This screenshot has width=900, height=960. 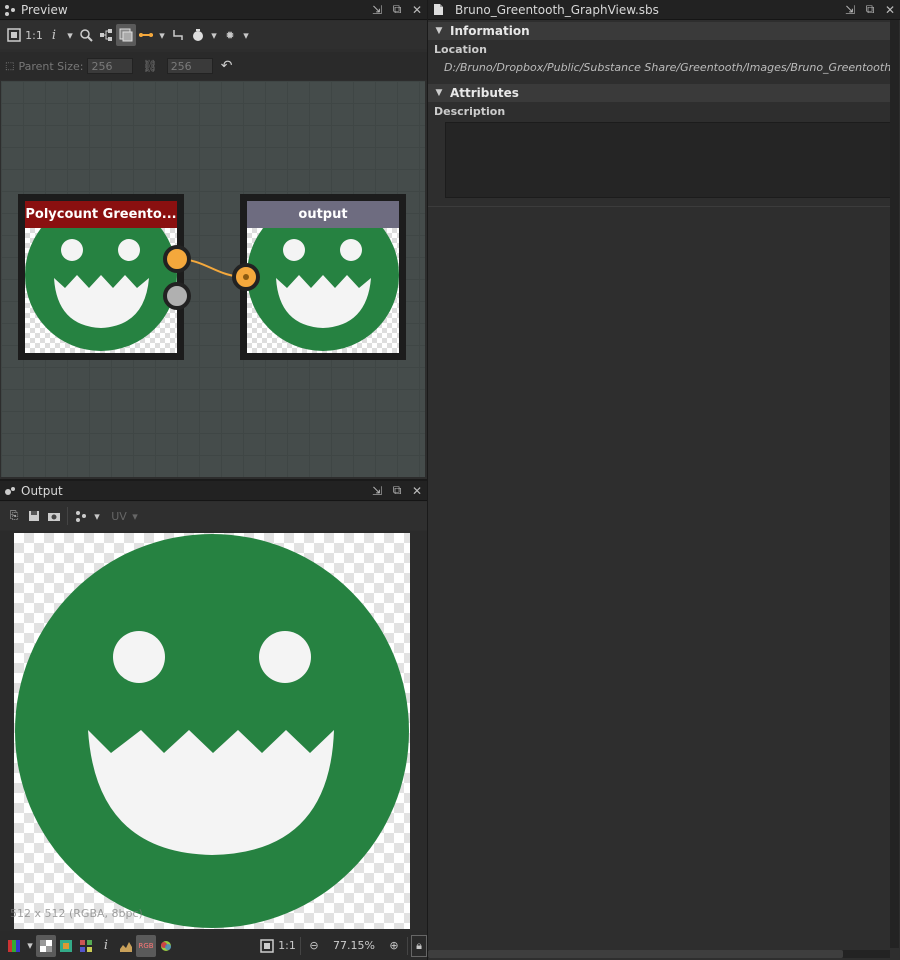 What do you see at coordinates (484, 93) in the screenshot?
I see `attributes-header: Attributes` at bounding box center [484, 93].